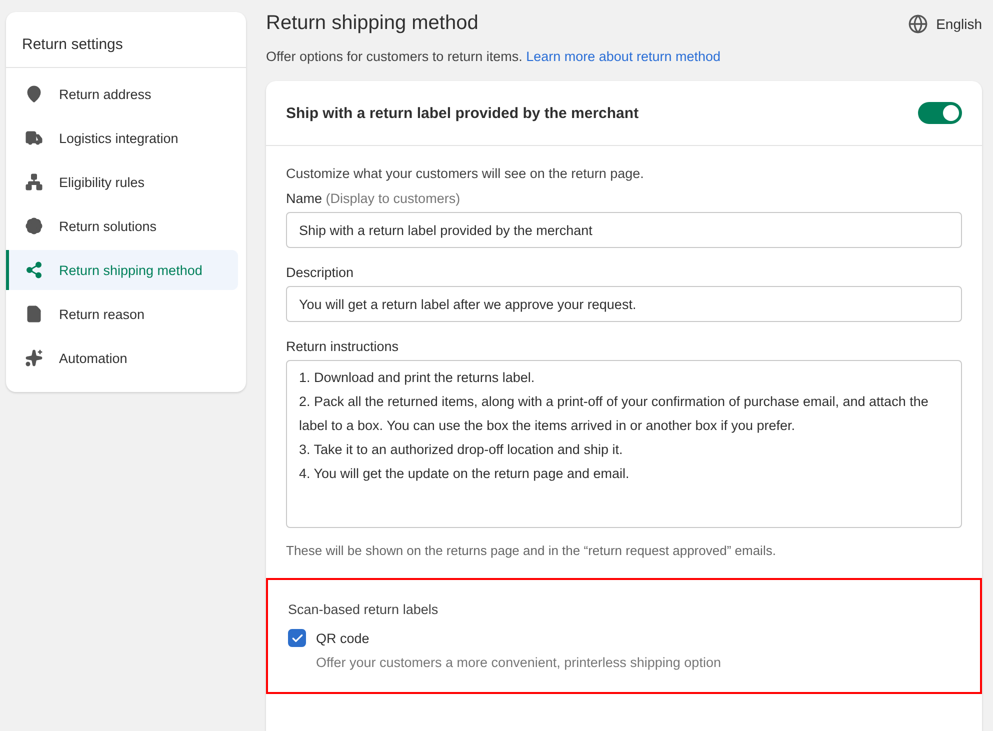  Describe the element at coordinates (126, 40) in the screenshot. I see `sidebar-title: Return settings` at that location.